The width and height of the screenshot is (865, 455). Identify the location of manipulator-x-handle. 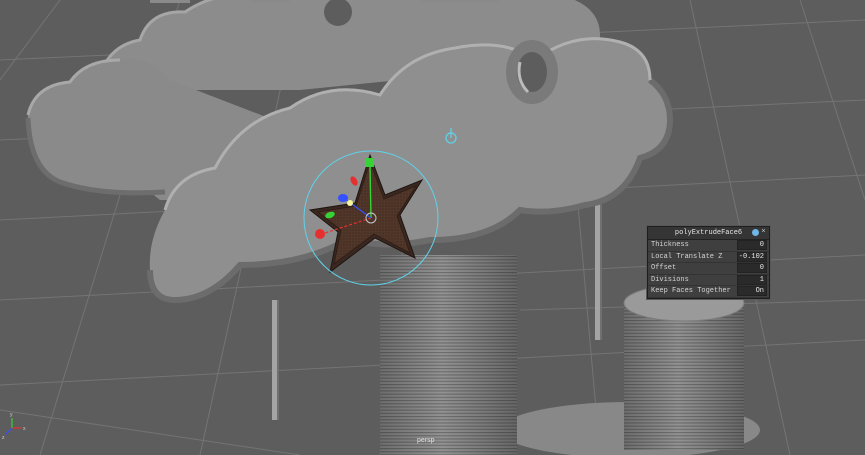
(320, 234).